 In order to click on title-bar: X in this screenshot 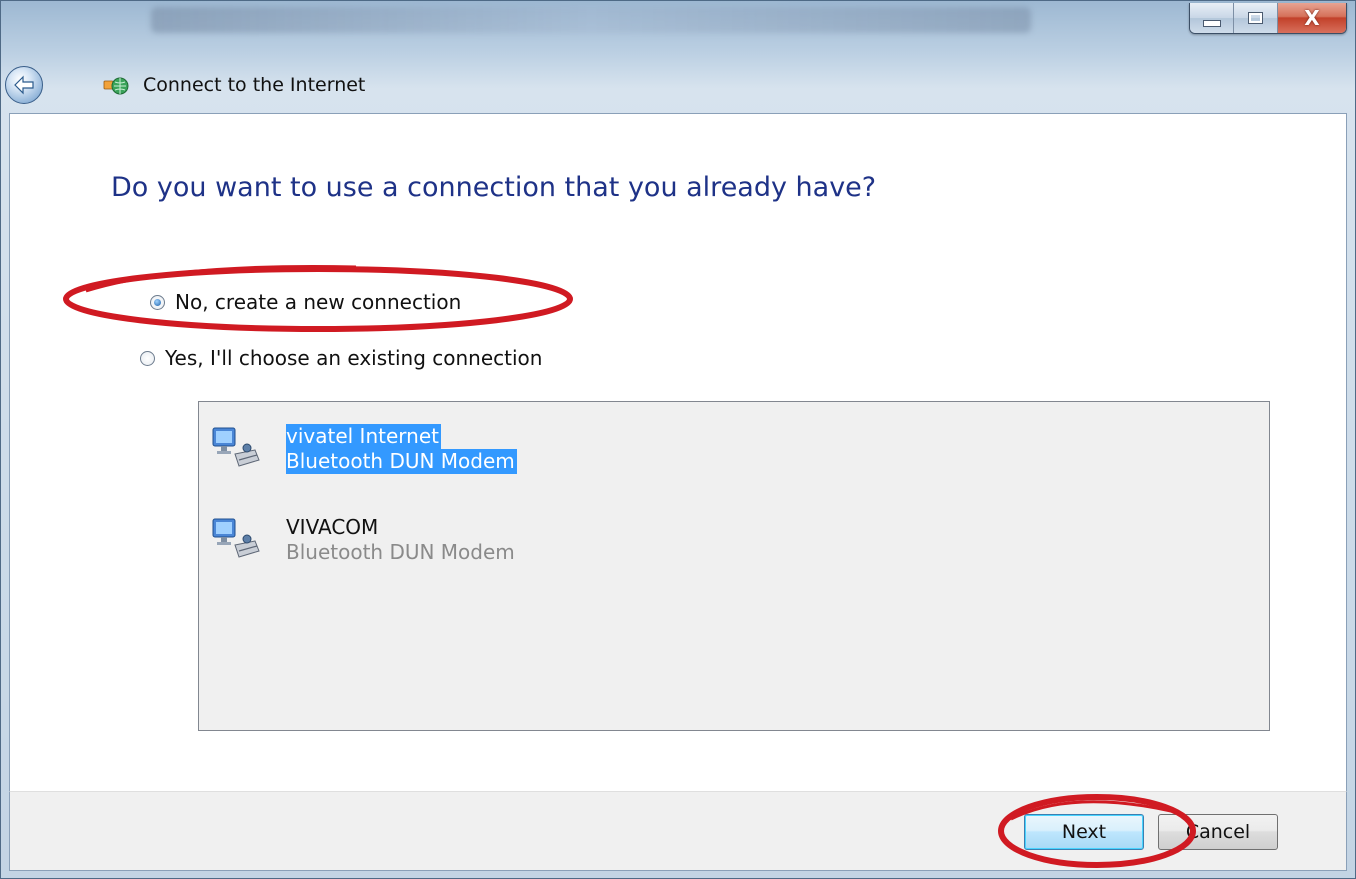, I will do `click(678, 30)`.